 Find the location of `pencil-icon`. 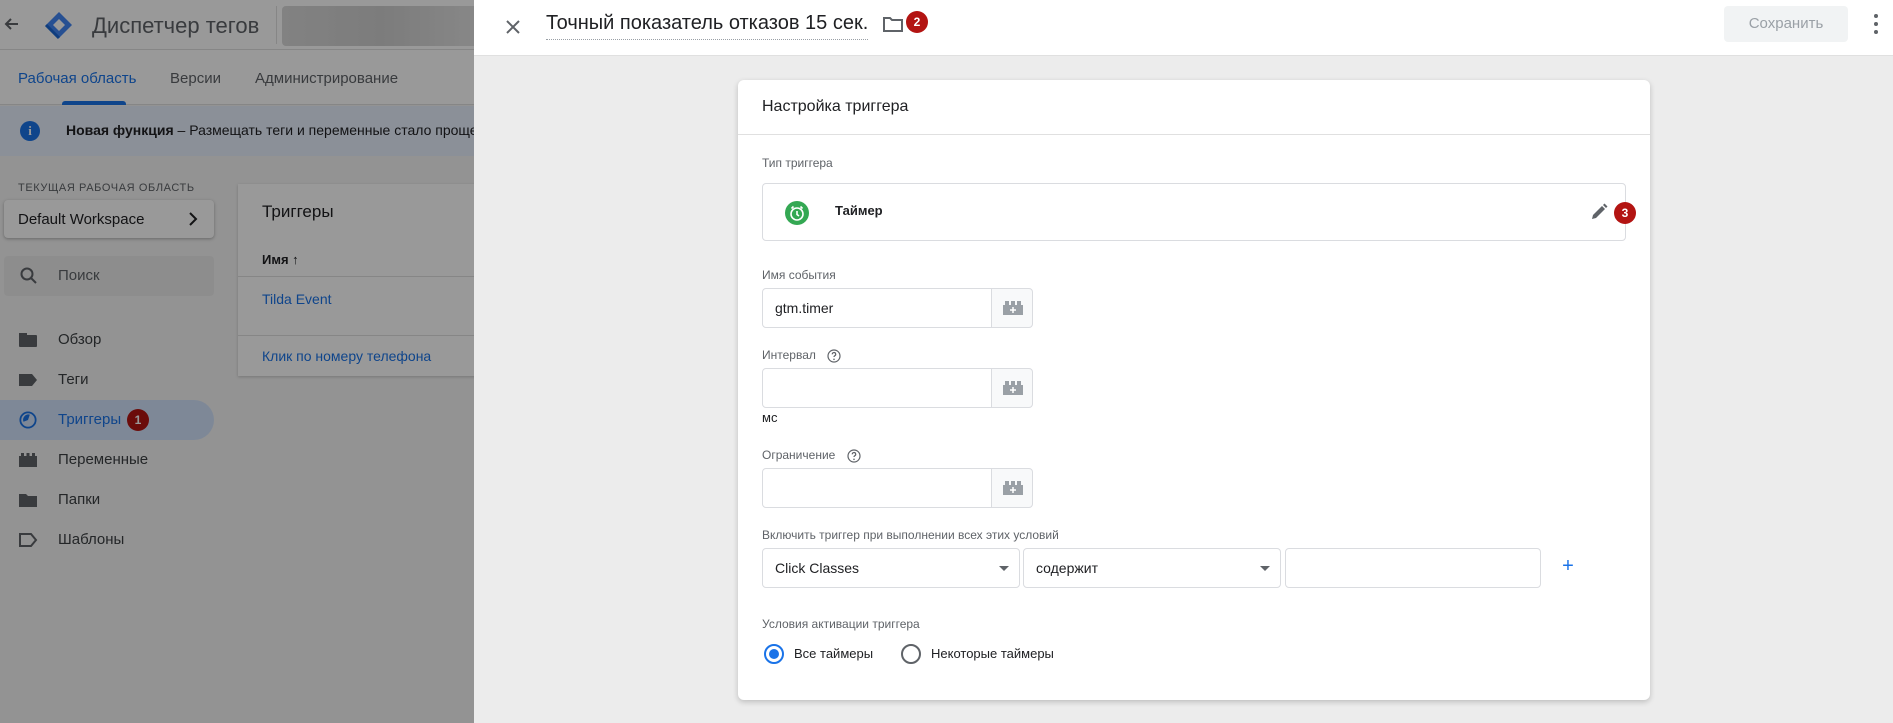

pencil-icon is located at coordinates (1599, 212).